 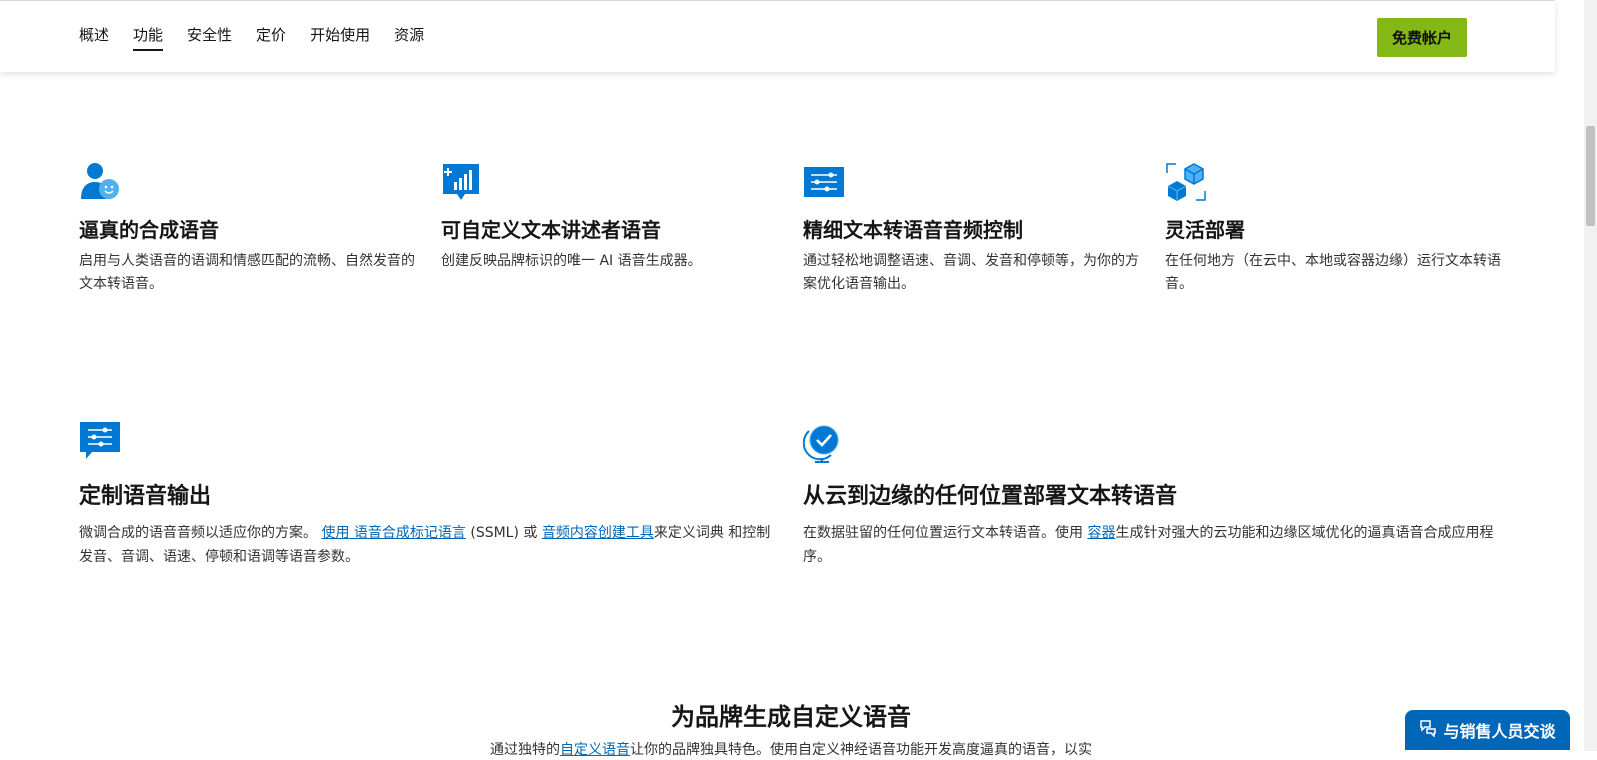 What do you see at coordinates (148, 38) in the screenshot?
I see `nav-item-features: 功能` at bounding box center [148, 38].